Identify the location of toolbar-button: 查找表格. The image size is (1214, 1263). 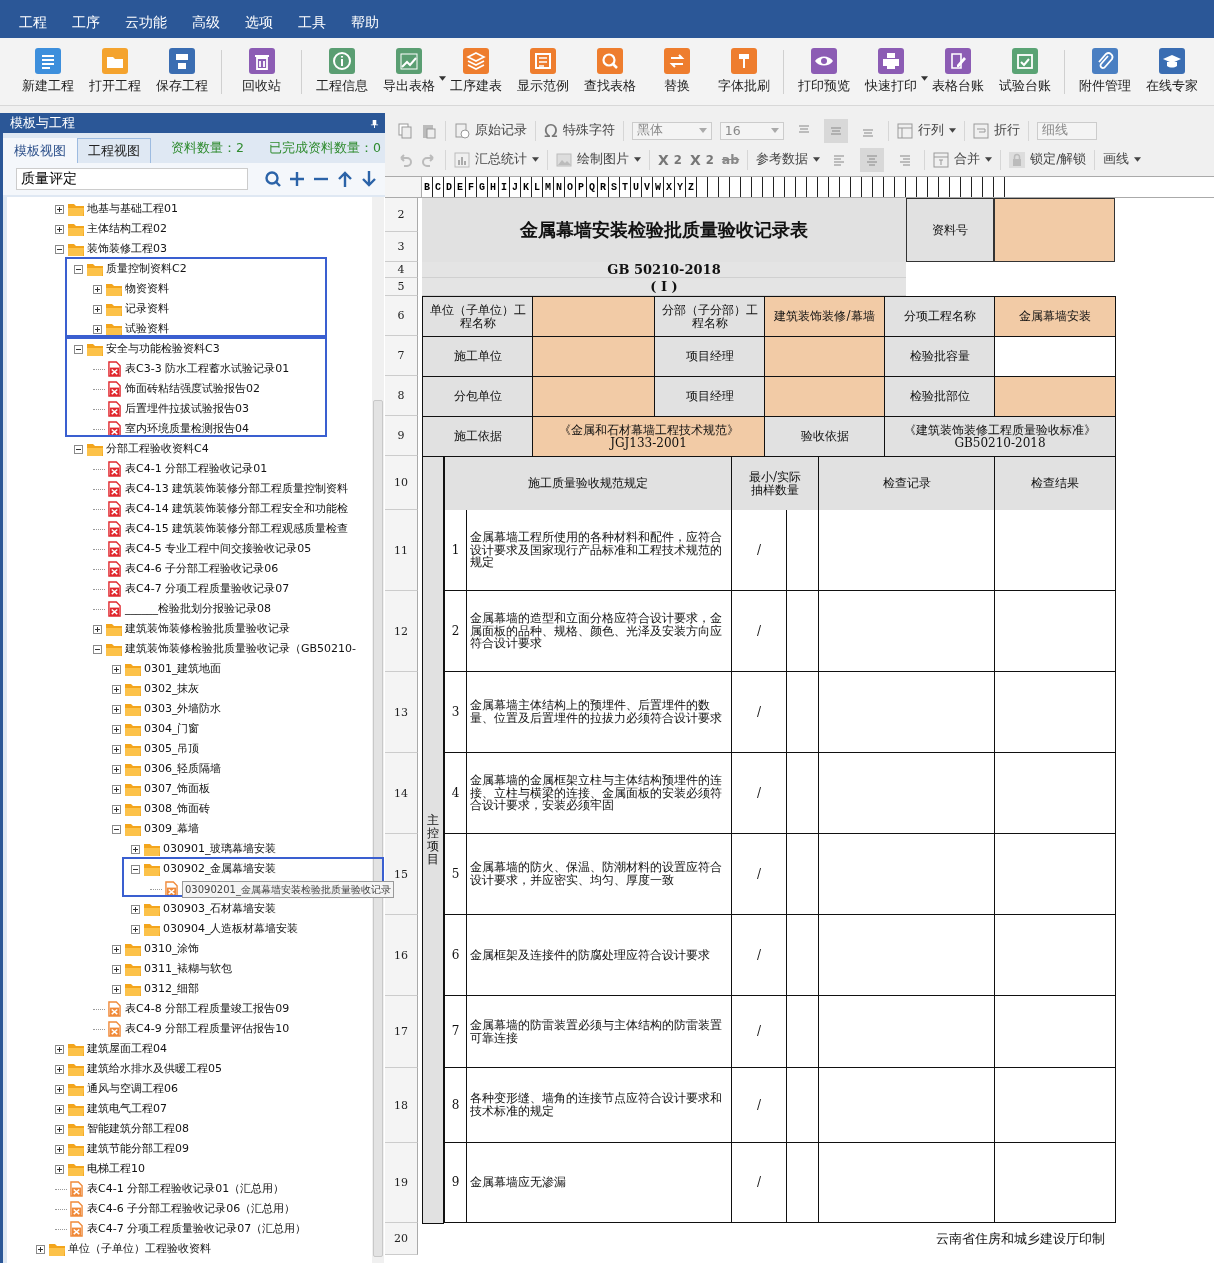
(609, 71).